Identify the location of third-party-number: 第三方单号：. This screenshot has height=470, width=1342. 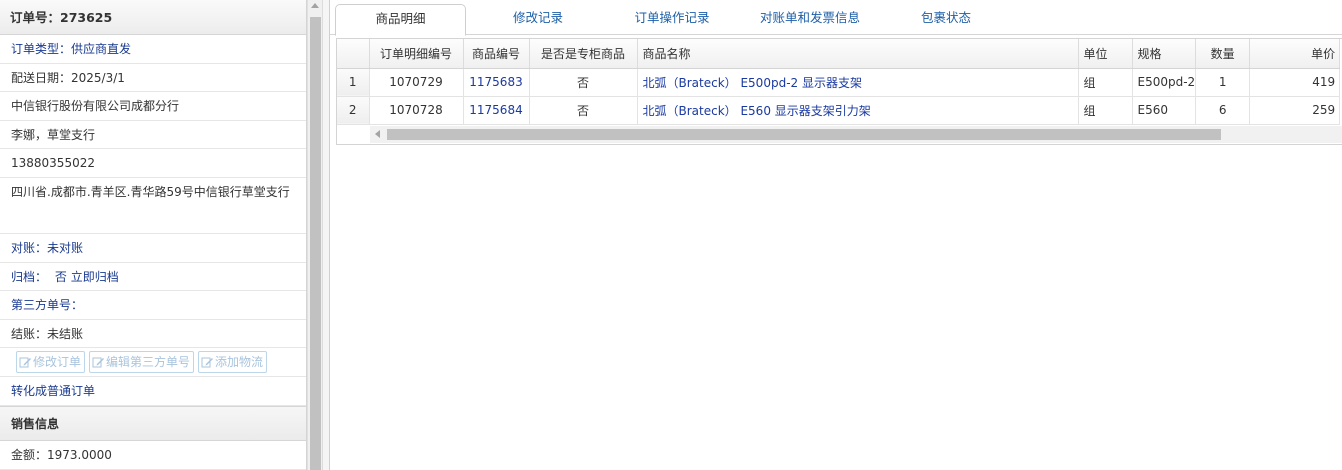
(153, 305).